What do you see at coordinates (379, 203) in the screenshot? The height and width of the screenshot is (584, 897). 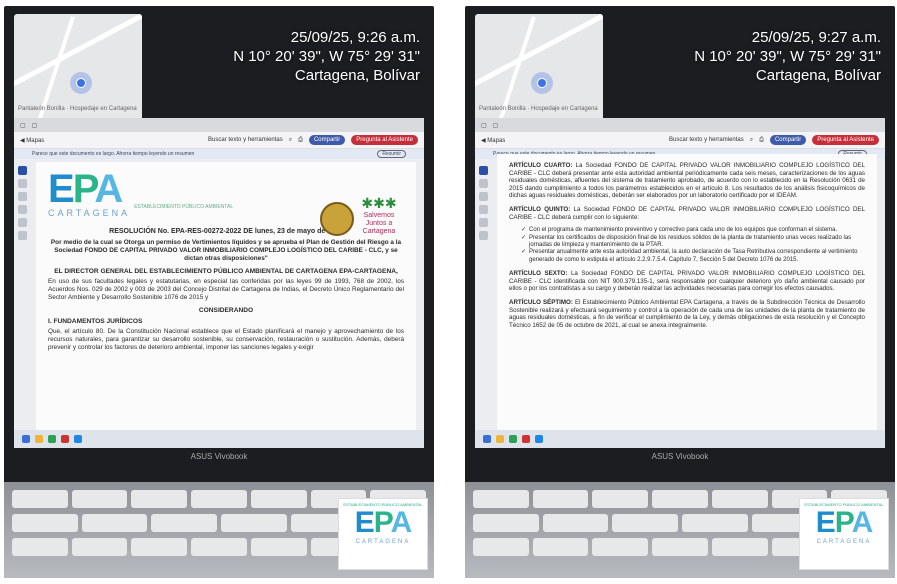 I see `people-icon: ✱✱✱` at bounding box center [379, 203].